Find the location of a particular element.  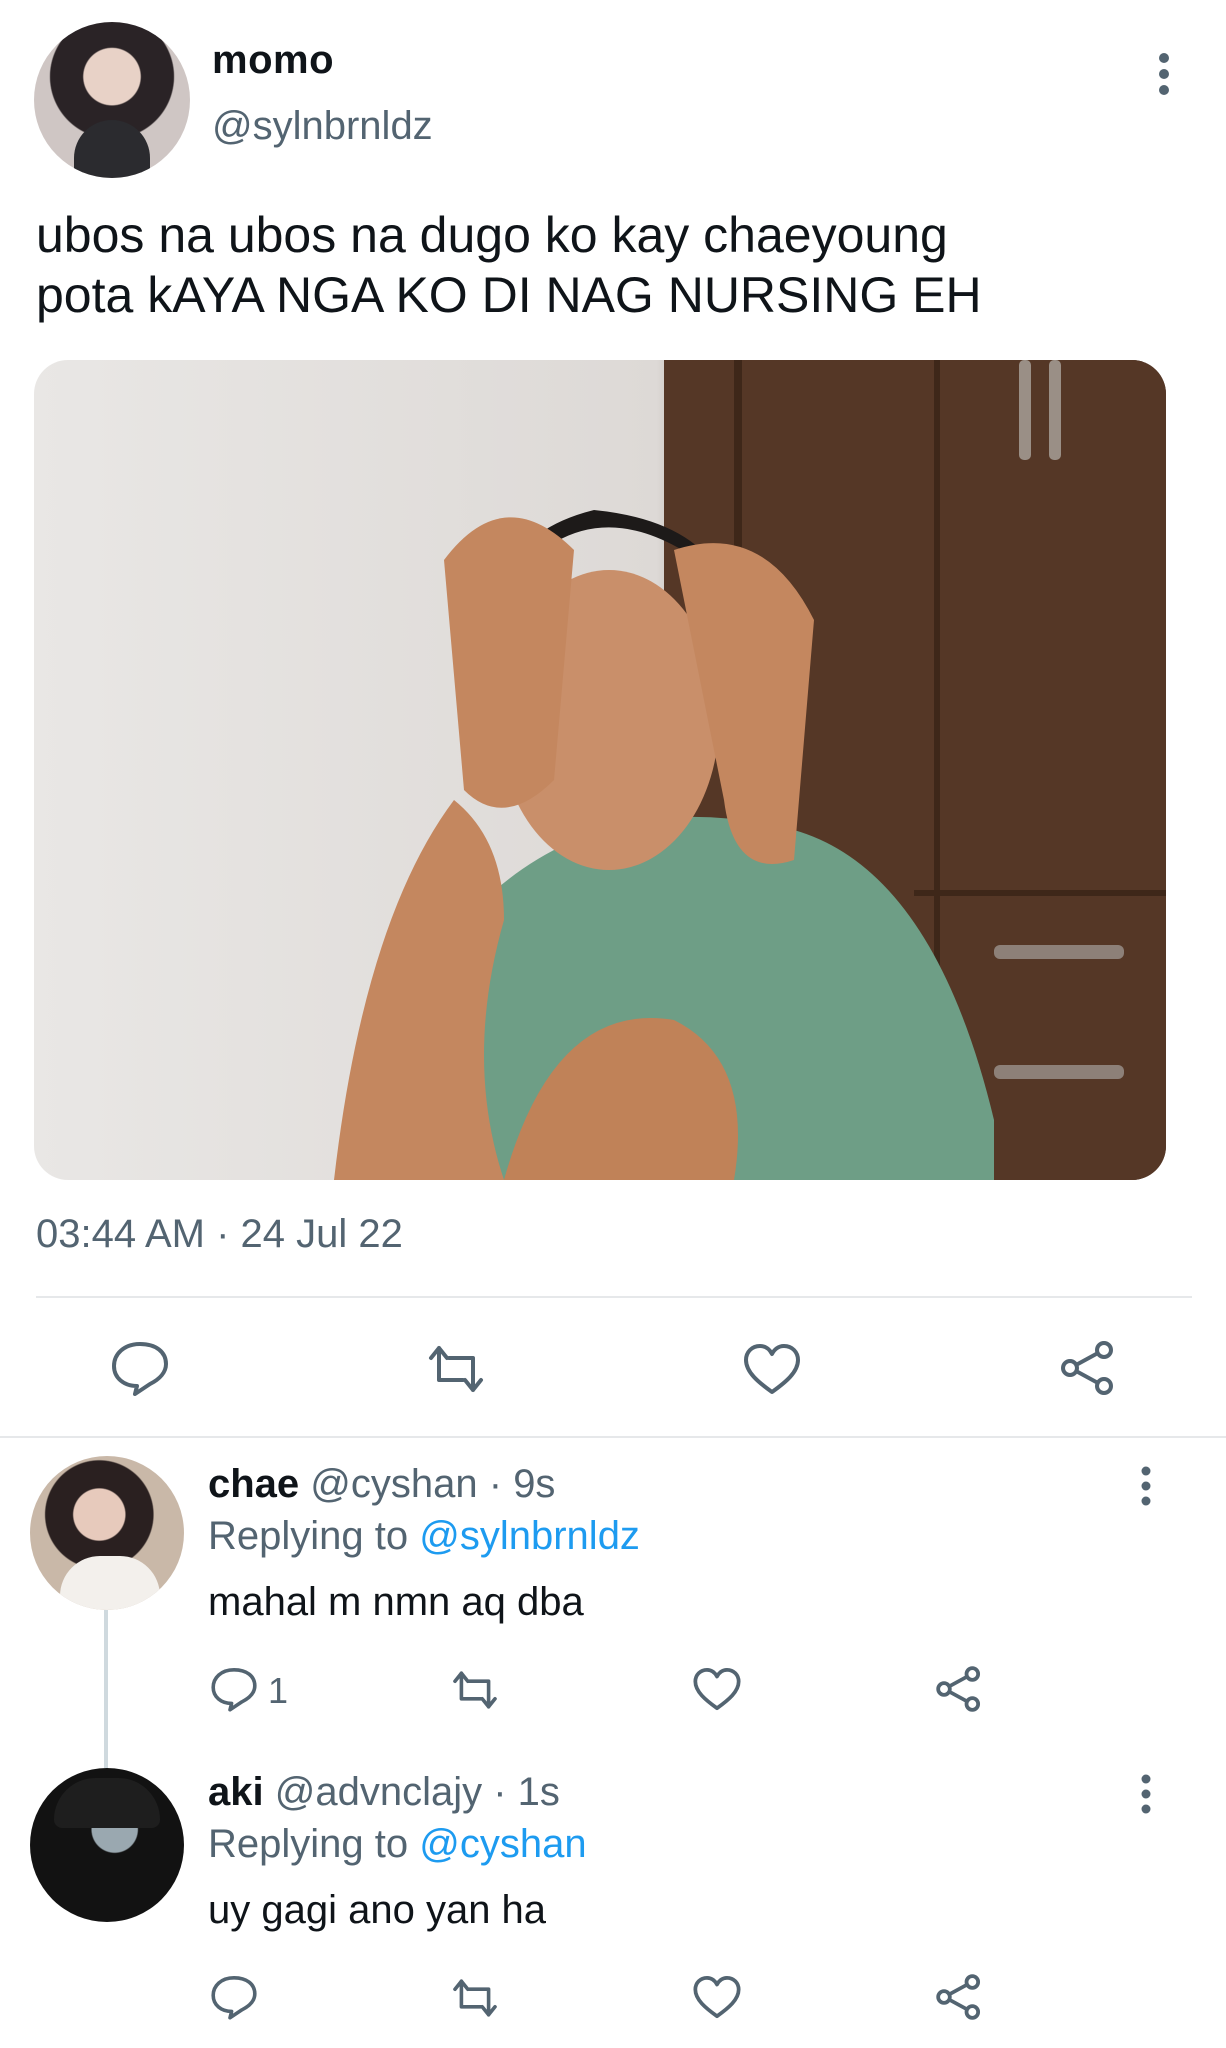

replying-to-handle: @cyshan is located at coordinates (502, 1844).